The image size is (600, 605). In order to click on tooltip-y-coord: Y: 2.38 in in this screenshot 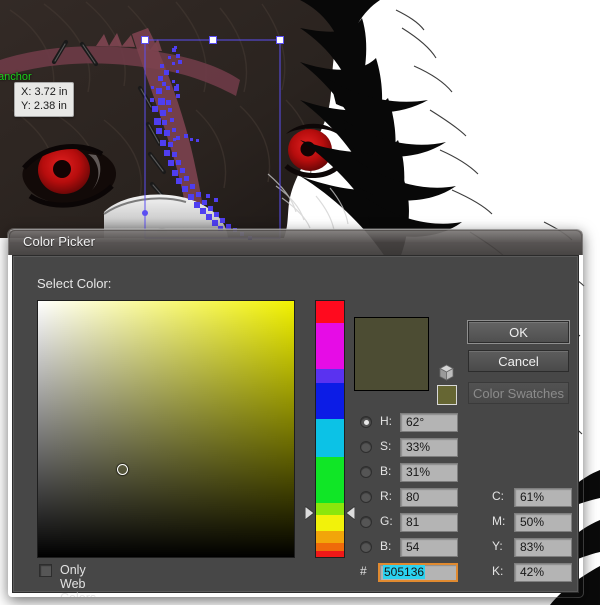, I will do `click(44, 106)`.